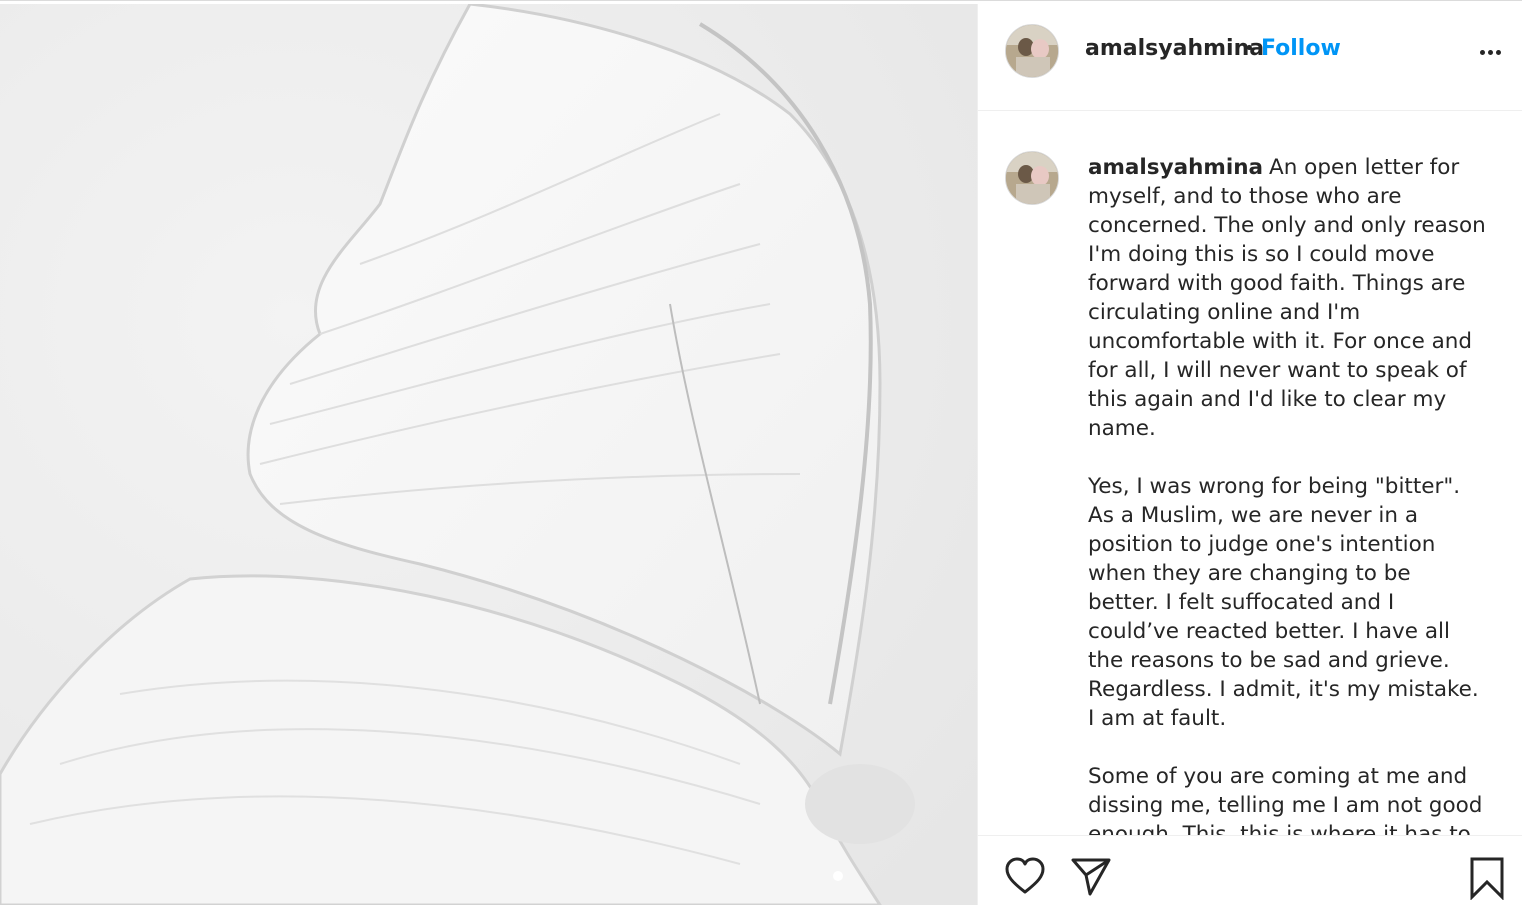 This screenshot has width=1522, height=905. What do you see at coordinates (1175, 167) in the screenshot?
I see `caption-username: amalsyahmina` at bounding box center [1175, 167].